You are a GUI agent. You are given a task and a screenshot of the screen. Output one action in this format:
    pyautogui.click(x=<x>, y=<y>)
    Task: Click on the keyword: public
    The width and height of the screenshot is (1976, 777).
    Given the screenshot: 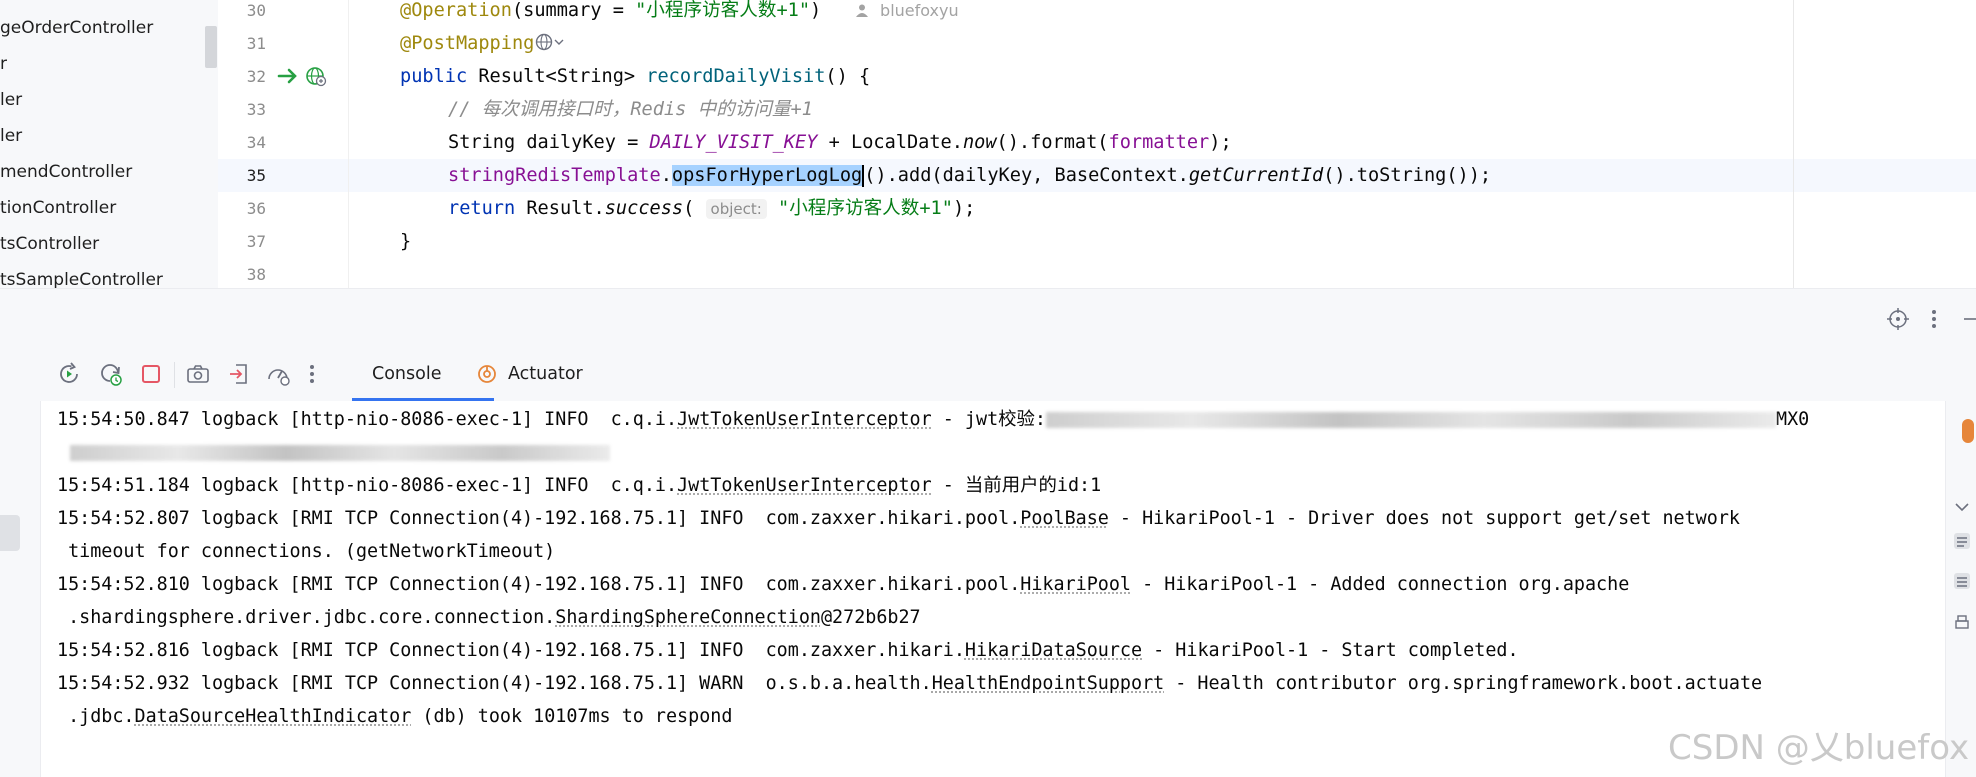 What is the action you would take?
    pyautogui.click(x=434, y=76)
    